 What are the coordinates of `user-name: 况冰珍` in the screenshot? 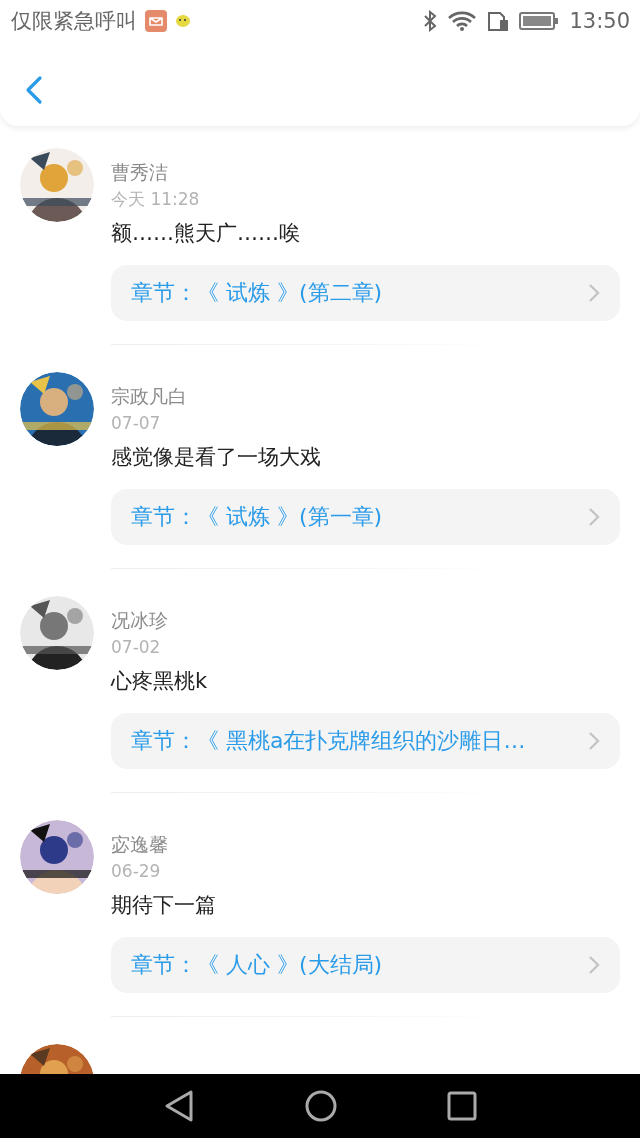 It's located at (140, 620).